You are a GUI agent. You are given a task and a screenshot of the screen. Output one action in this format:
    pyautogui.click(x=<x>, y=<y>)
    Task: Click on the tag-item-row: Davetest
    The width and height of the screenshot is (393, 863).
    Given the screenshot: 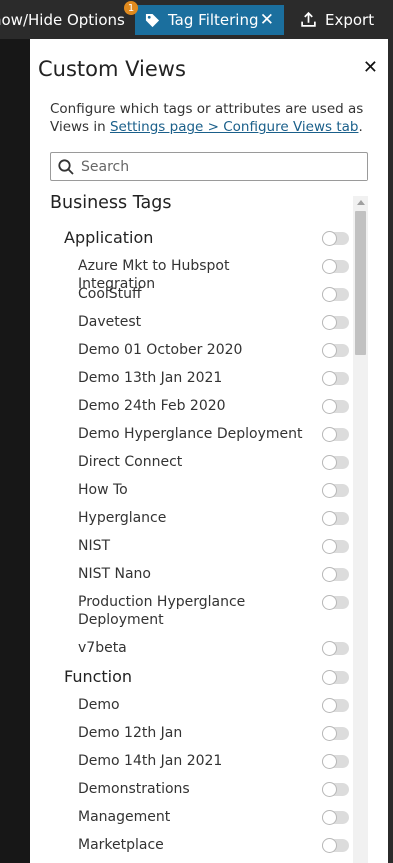 What is the action you would take?
    pyautogui.click(x=190, y=322)
    